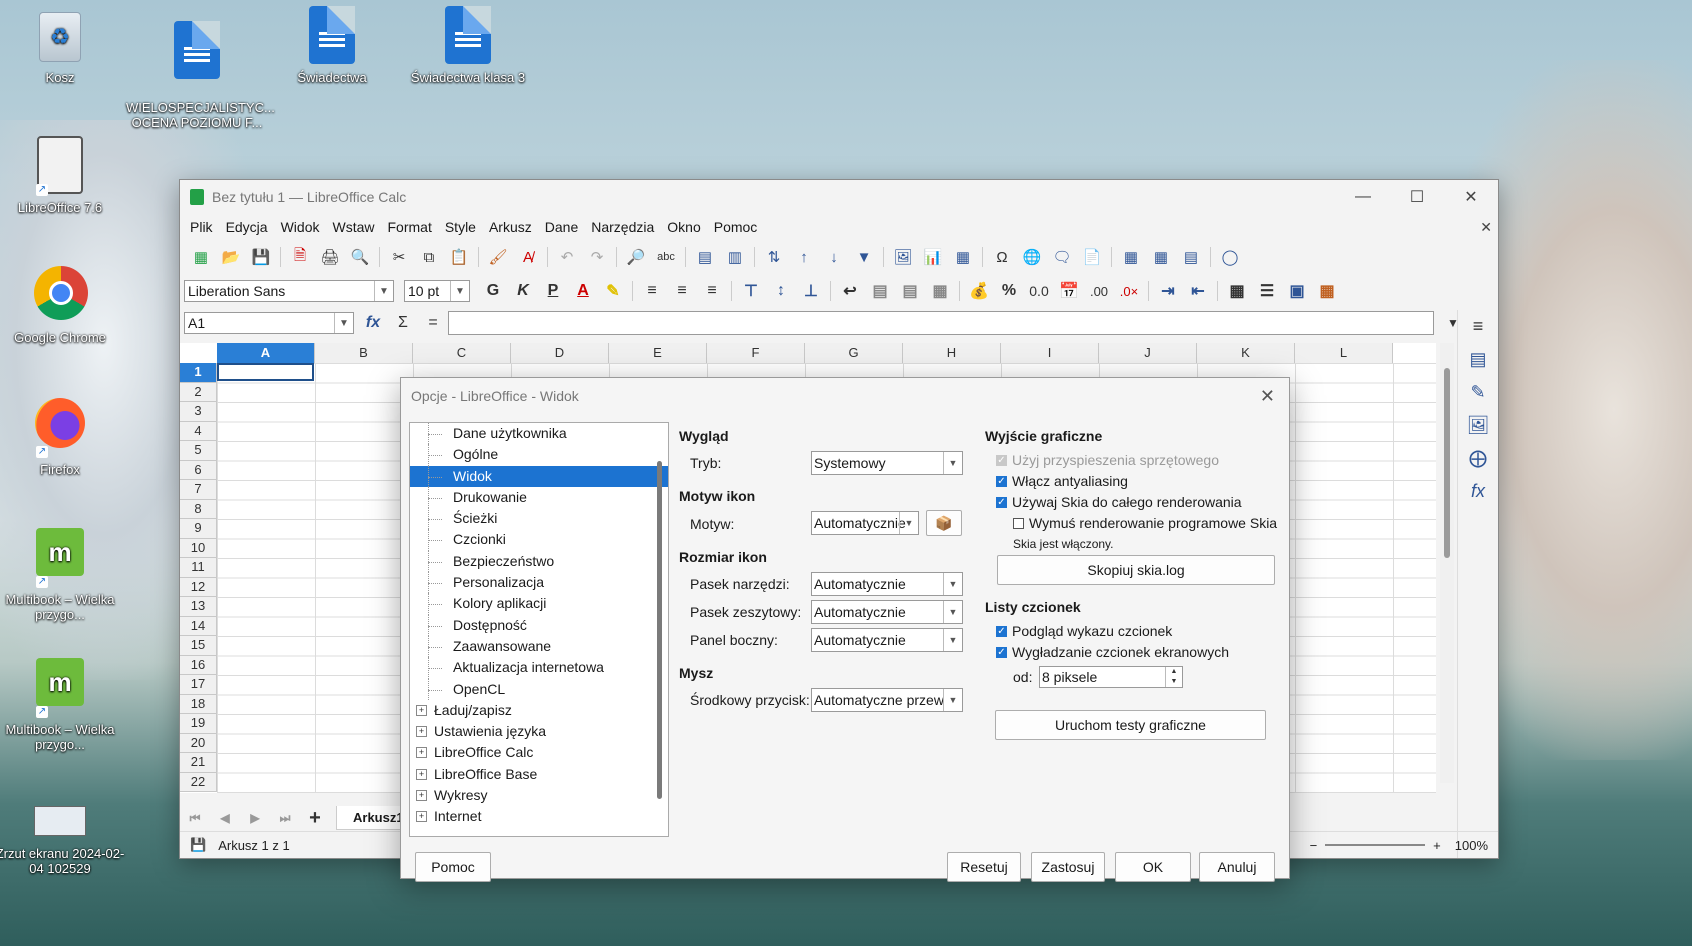 The image size is (1692, 946). I want to click on spelling-icon: abc, so click(666, 257).